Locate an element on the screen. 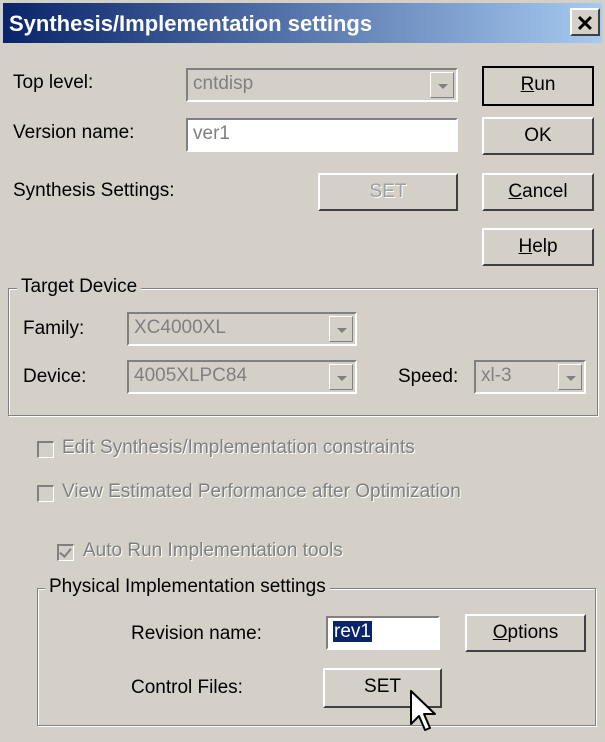  close-icon: ✕ is located at coordinates (585, 23).